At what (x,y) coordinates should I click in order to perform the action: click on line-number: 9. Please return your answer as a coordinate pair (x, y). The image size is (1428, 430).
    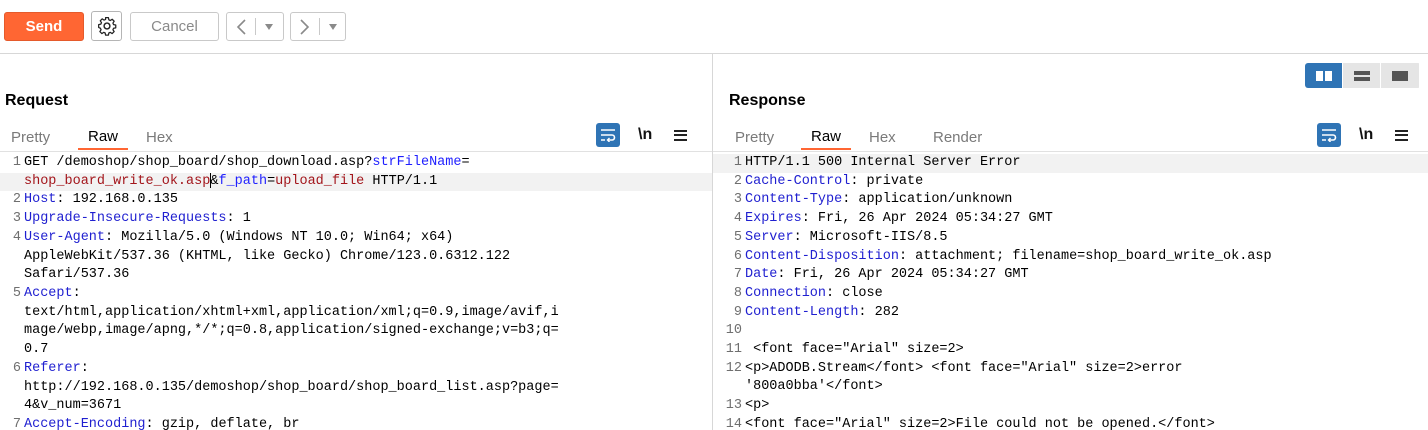
    Looking at the image, I should click on (737, 312).